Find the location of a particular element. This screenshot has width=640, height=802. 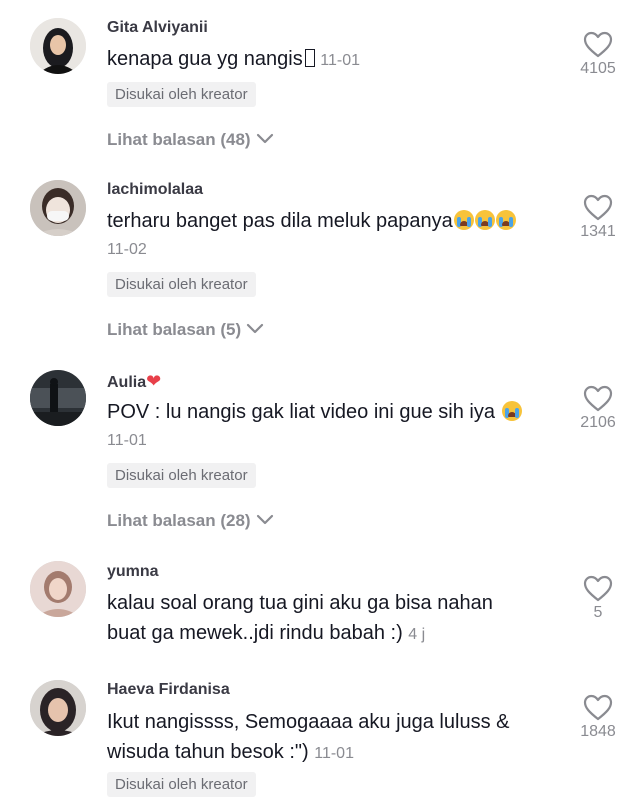

comment-date: 11-02 is located at coordinates (127, 249).